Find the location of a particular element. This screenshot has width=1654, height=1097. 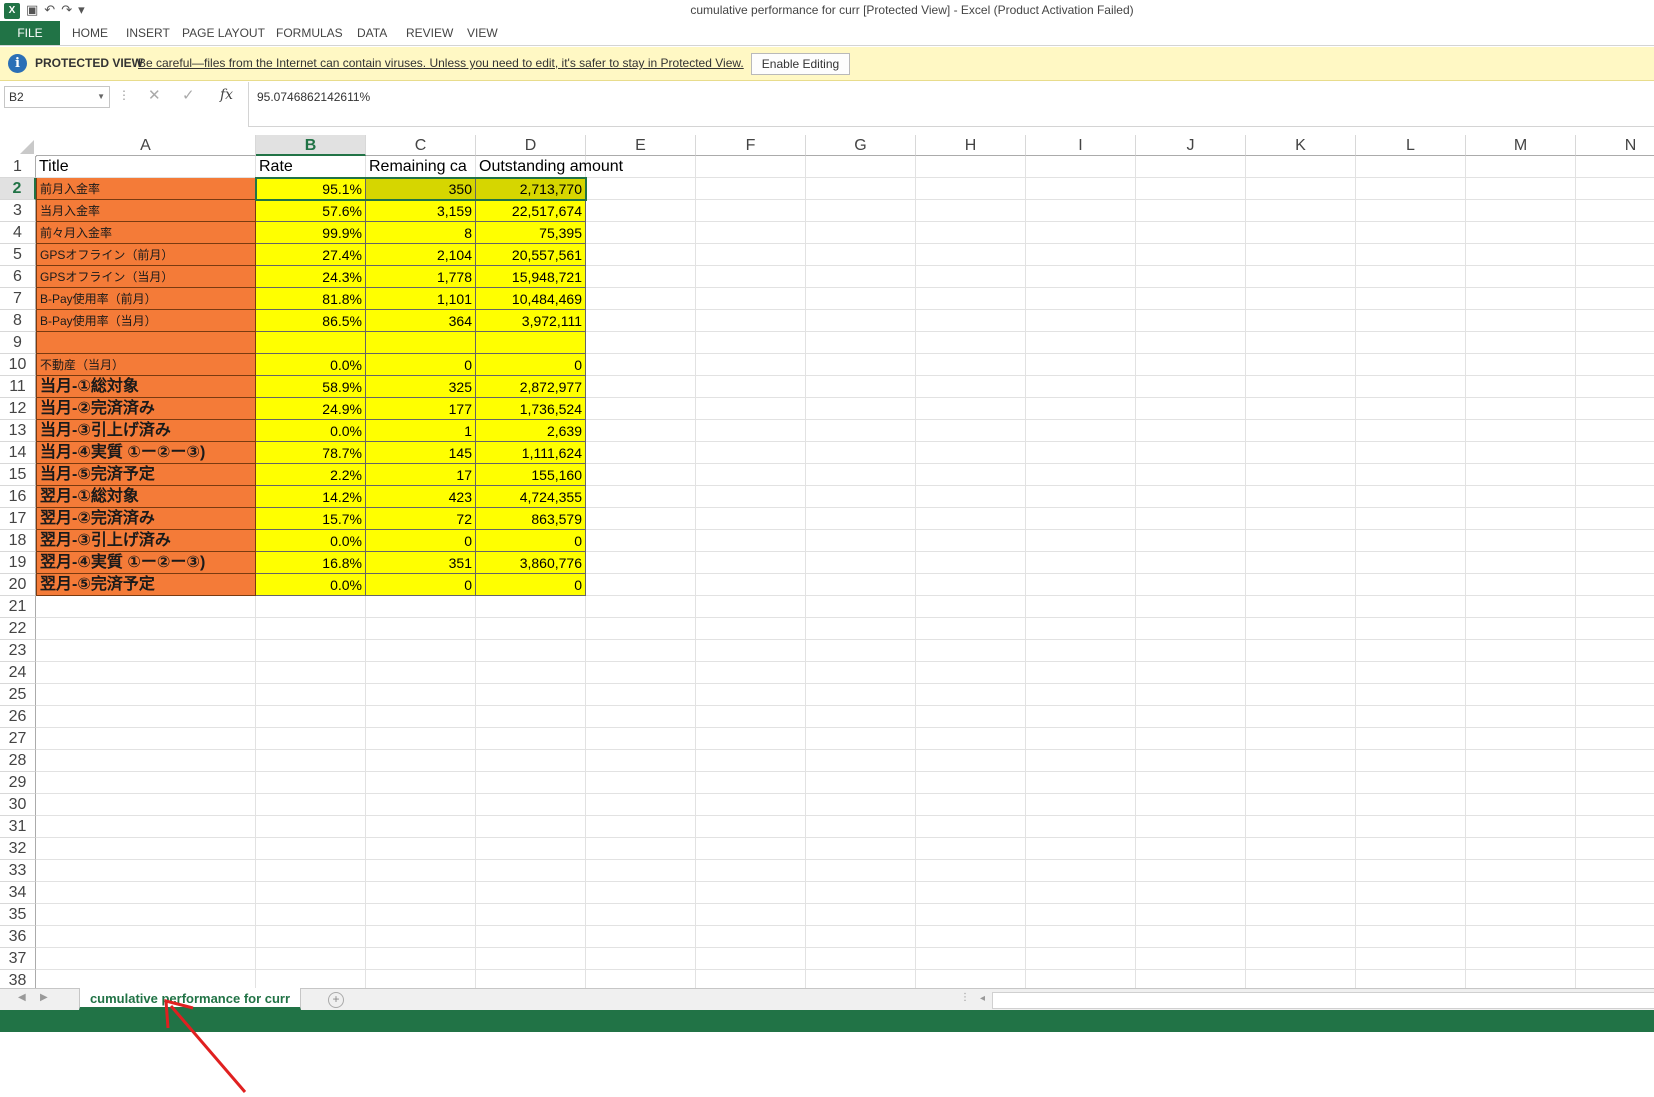

column-header-a: A is located at coordinates (146, 145).